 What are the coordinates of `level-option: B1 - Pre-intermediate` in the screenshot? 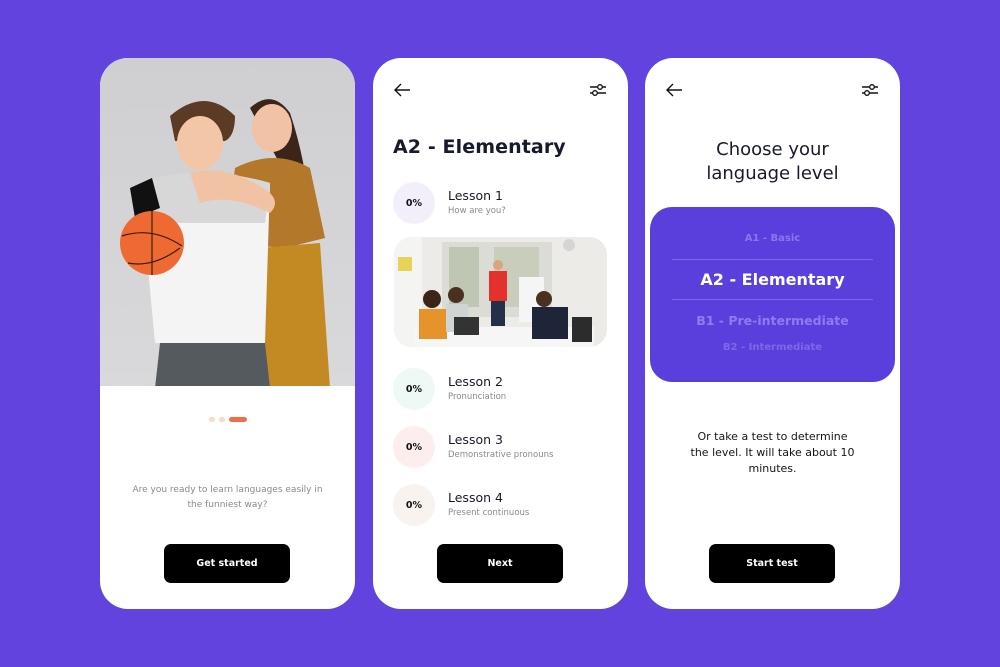 It's located at (772, 320).